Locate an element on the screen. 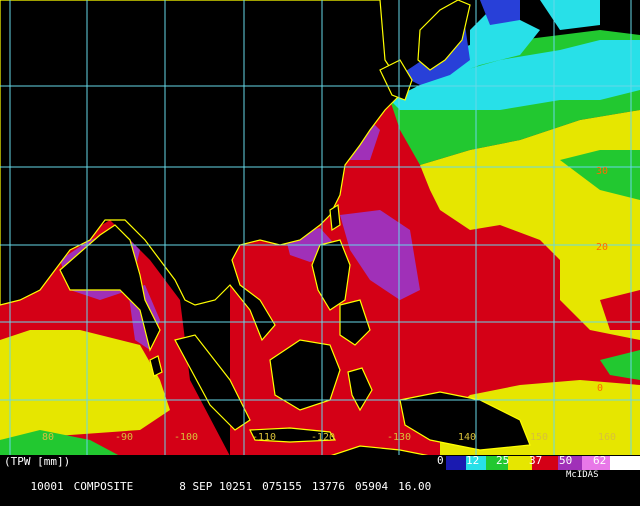  lat-label: 30 is located at coordinates (602, 171).